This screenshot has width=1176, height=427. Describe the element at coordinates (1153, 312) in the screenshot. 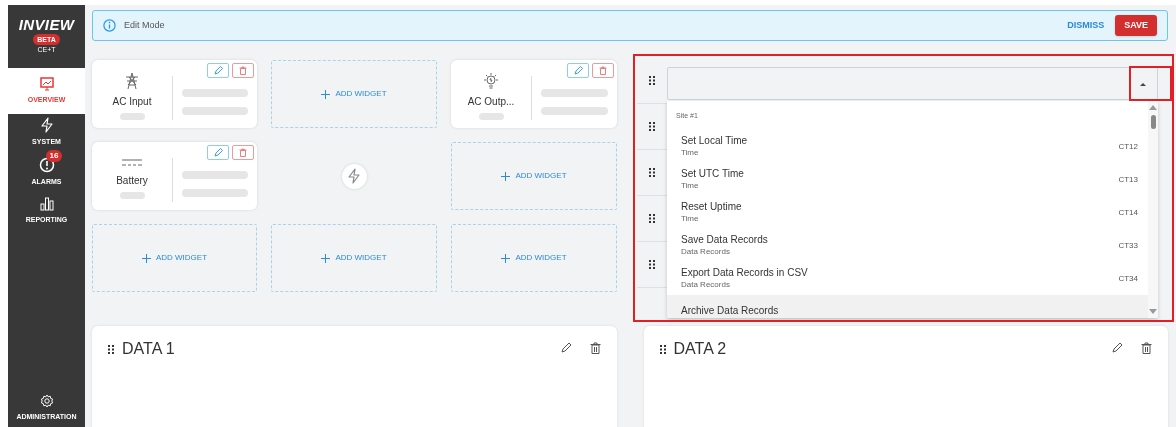

I see `scroll-down-icon` at that location.